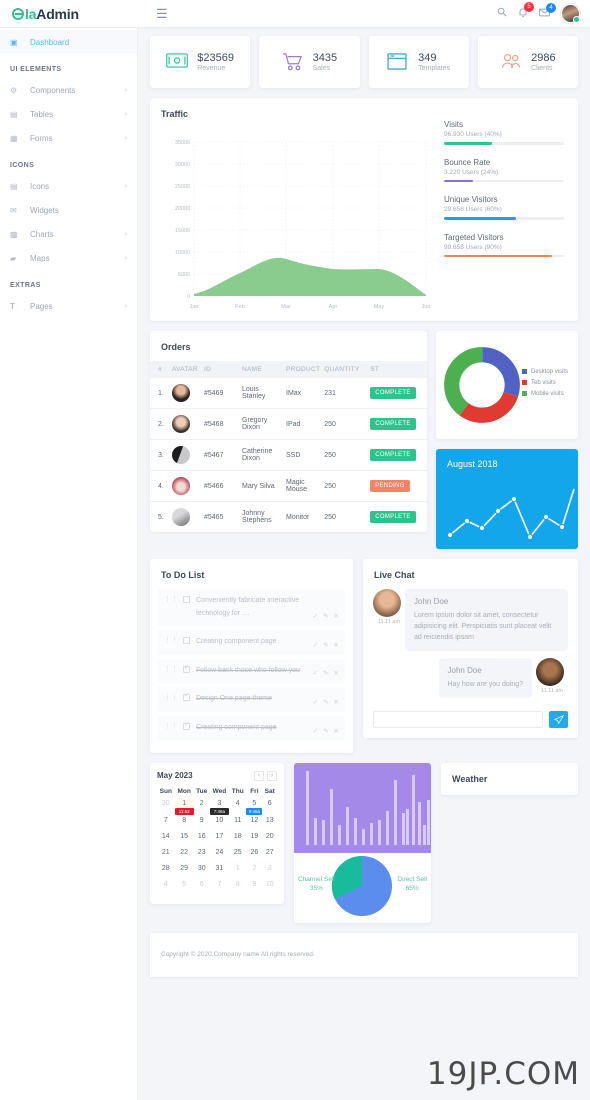  What do you see at coordinates (558, 720) in the screenshot?
I see `send-button` at bounding box center [558, 720].